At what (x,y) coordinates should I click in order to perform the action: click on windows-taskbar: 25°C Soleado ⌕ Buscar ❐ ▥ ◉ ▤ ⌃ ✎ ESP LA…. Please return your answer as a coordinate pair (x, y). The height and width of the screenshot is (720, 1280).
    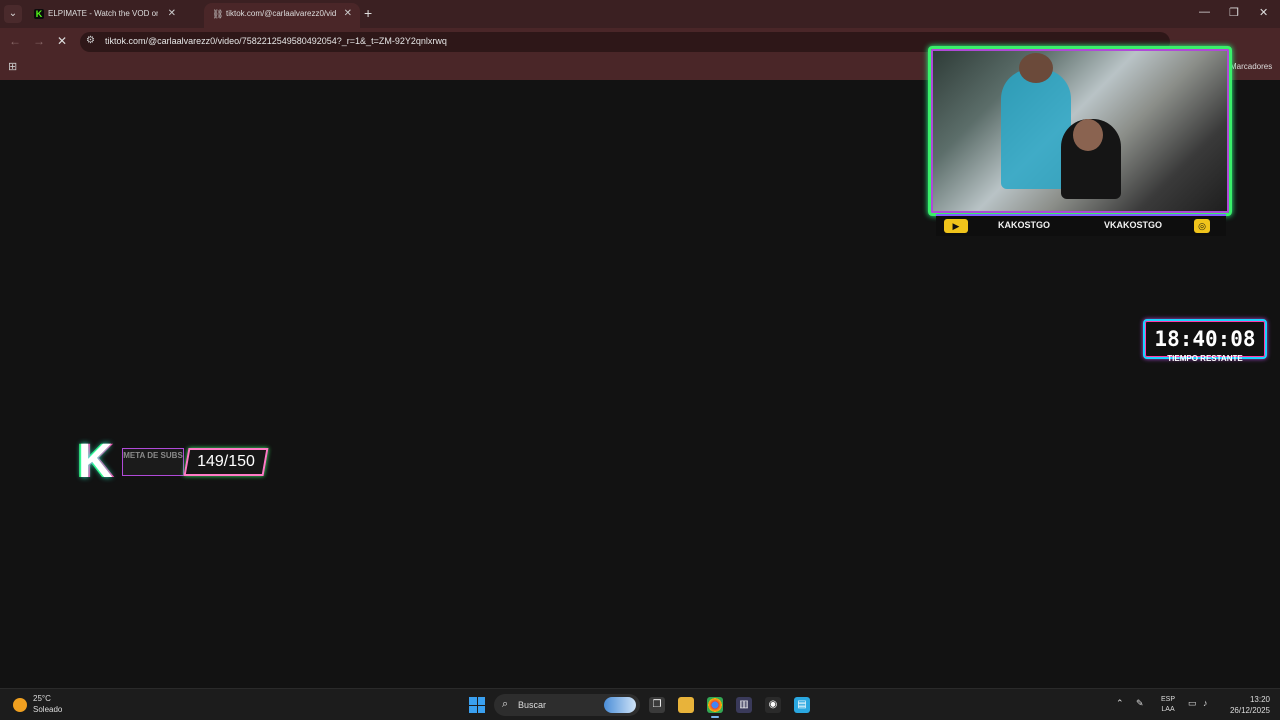
    Looking at the image, I should click on (640, 704).